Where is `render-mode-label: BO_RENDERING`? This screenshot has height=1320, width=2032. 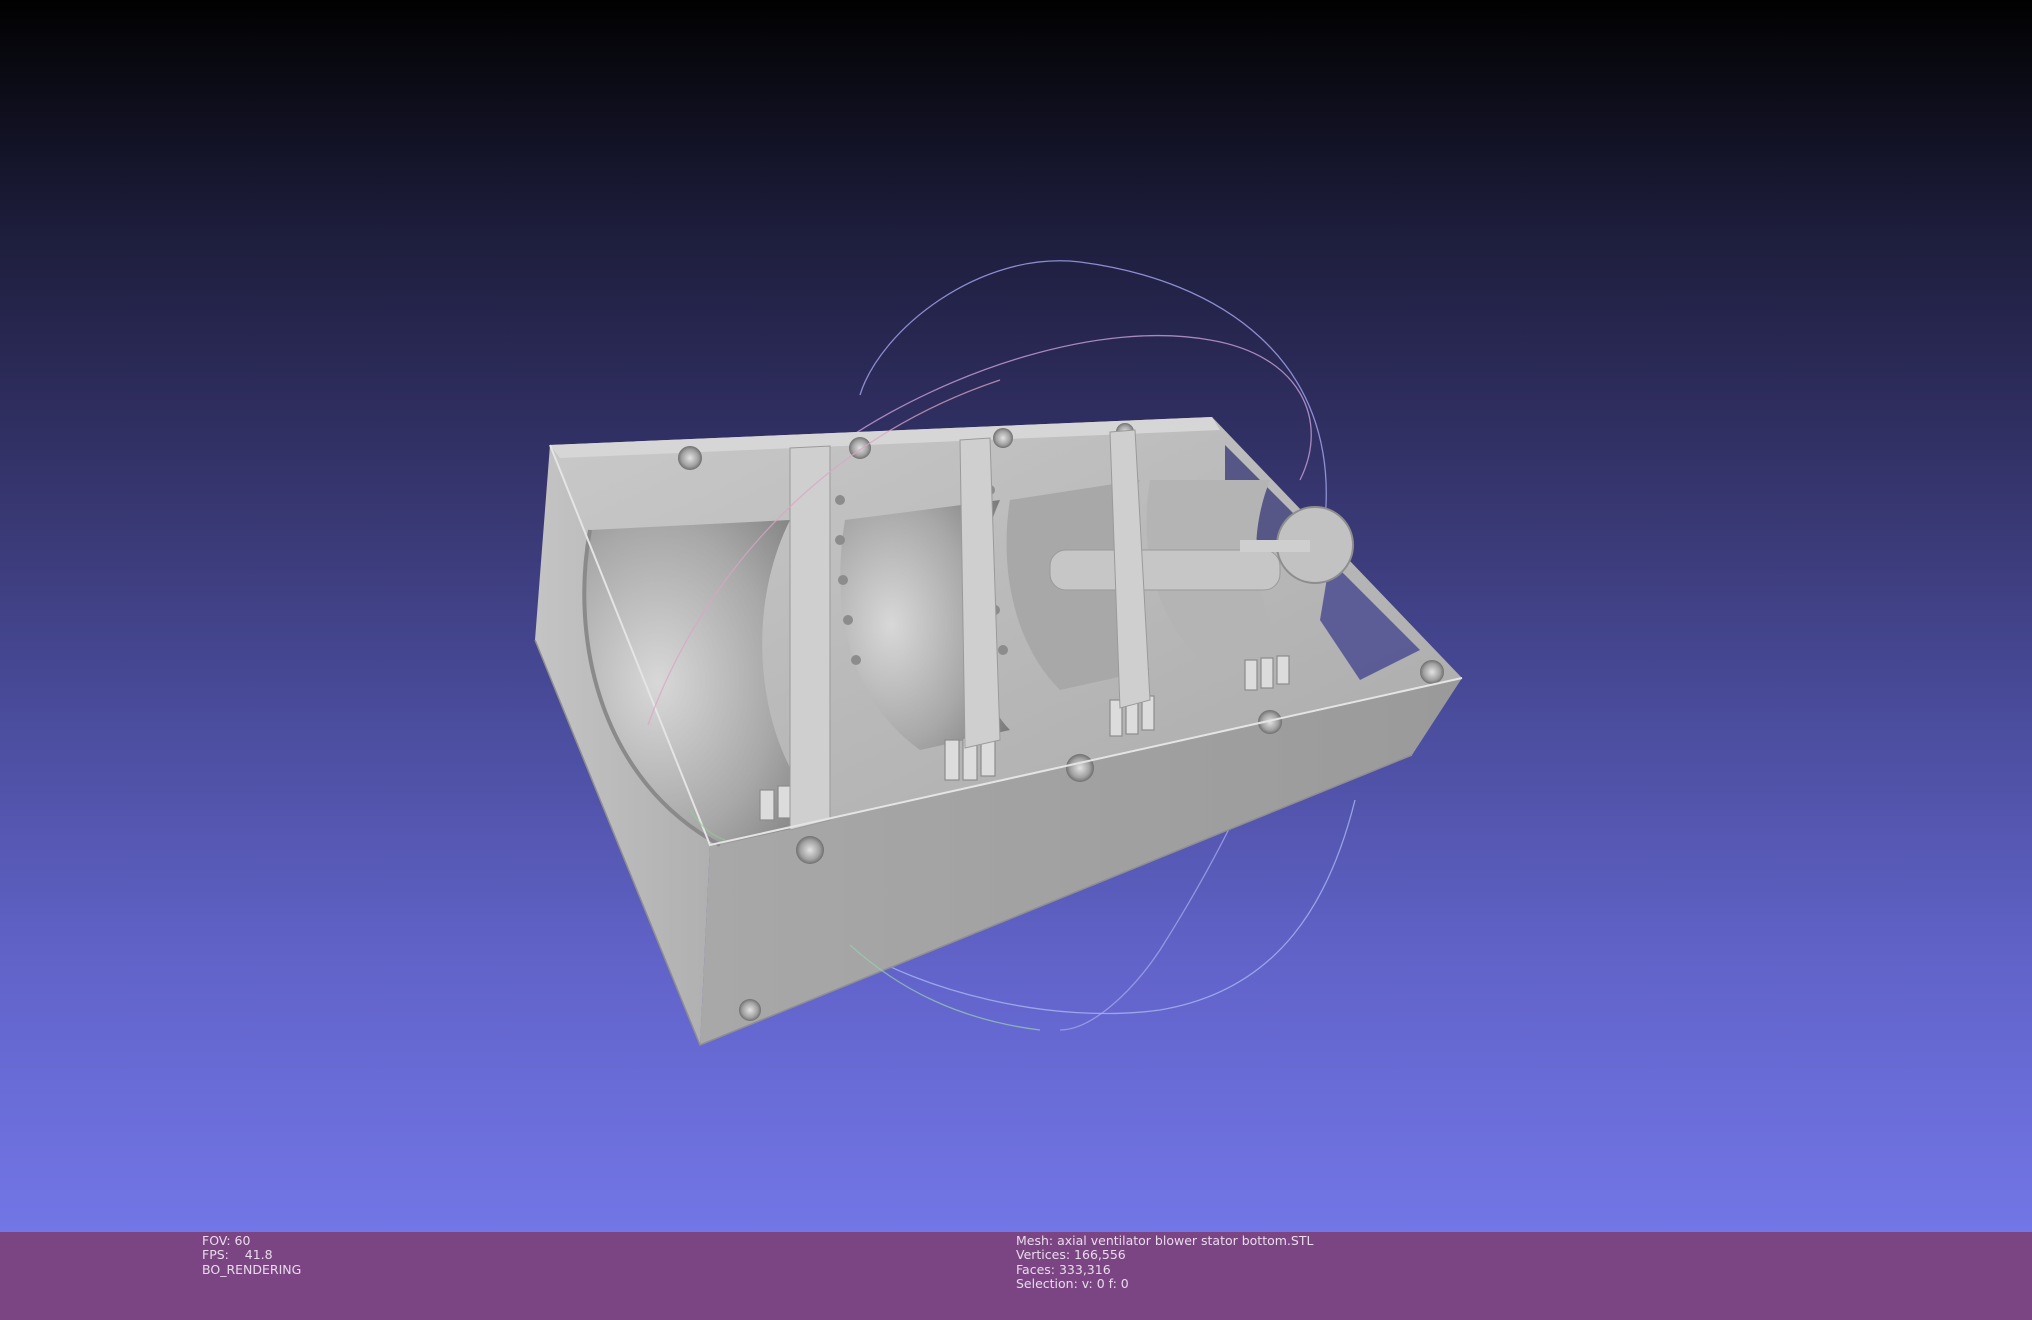 render-mode-label: BO_RENDERING is located at coordinates (252, 1269).